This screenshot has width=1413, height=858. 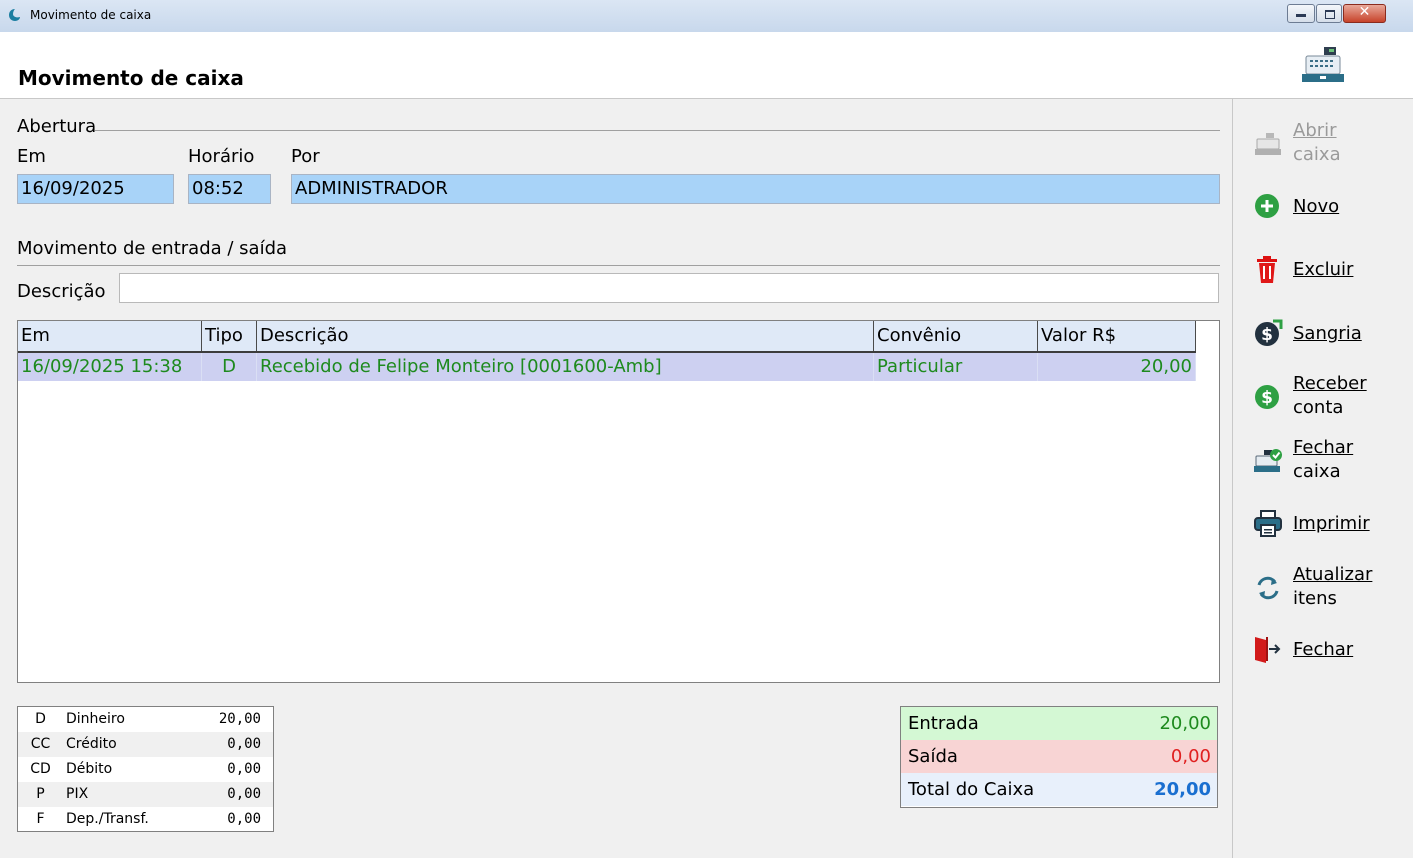 I want to click on payment-row: F Dep./Transf. 0,00, so click(x=145, y=819).